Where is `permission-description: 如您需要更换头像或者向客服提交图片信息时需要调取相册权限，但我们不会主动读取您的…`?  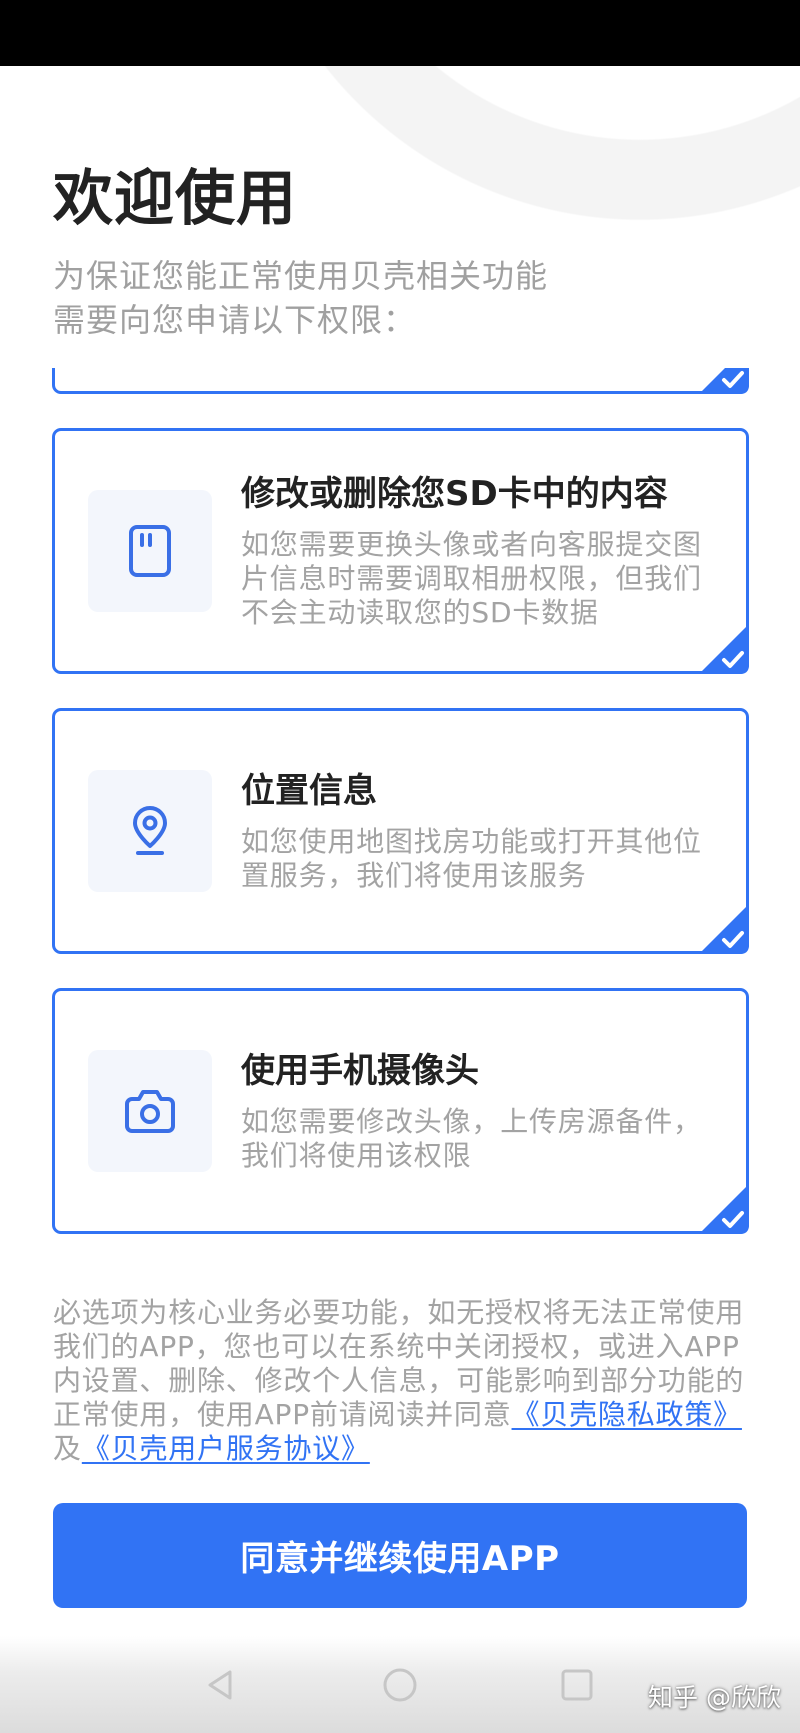 permission-description: 如您需要更换头像或者向客服提交图片信息时需要调取相册权限，但我们不会主动读取您的… is located at coordinates (471, 578).